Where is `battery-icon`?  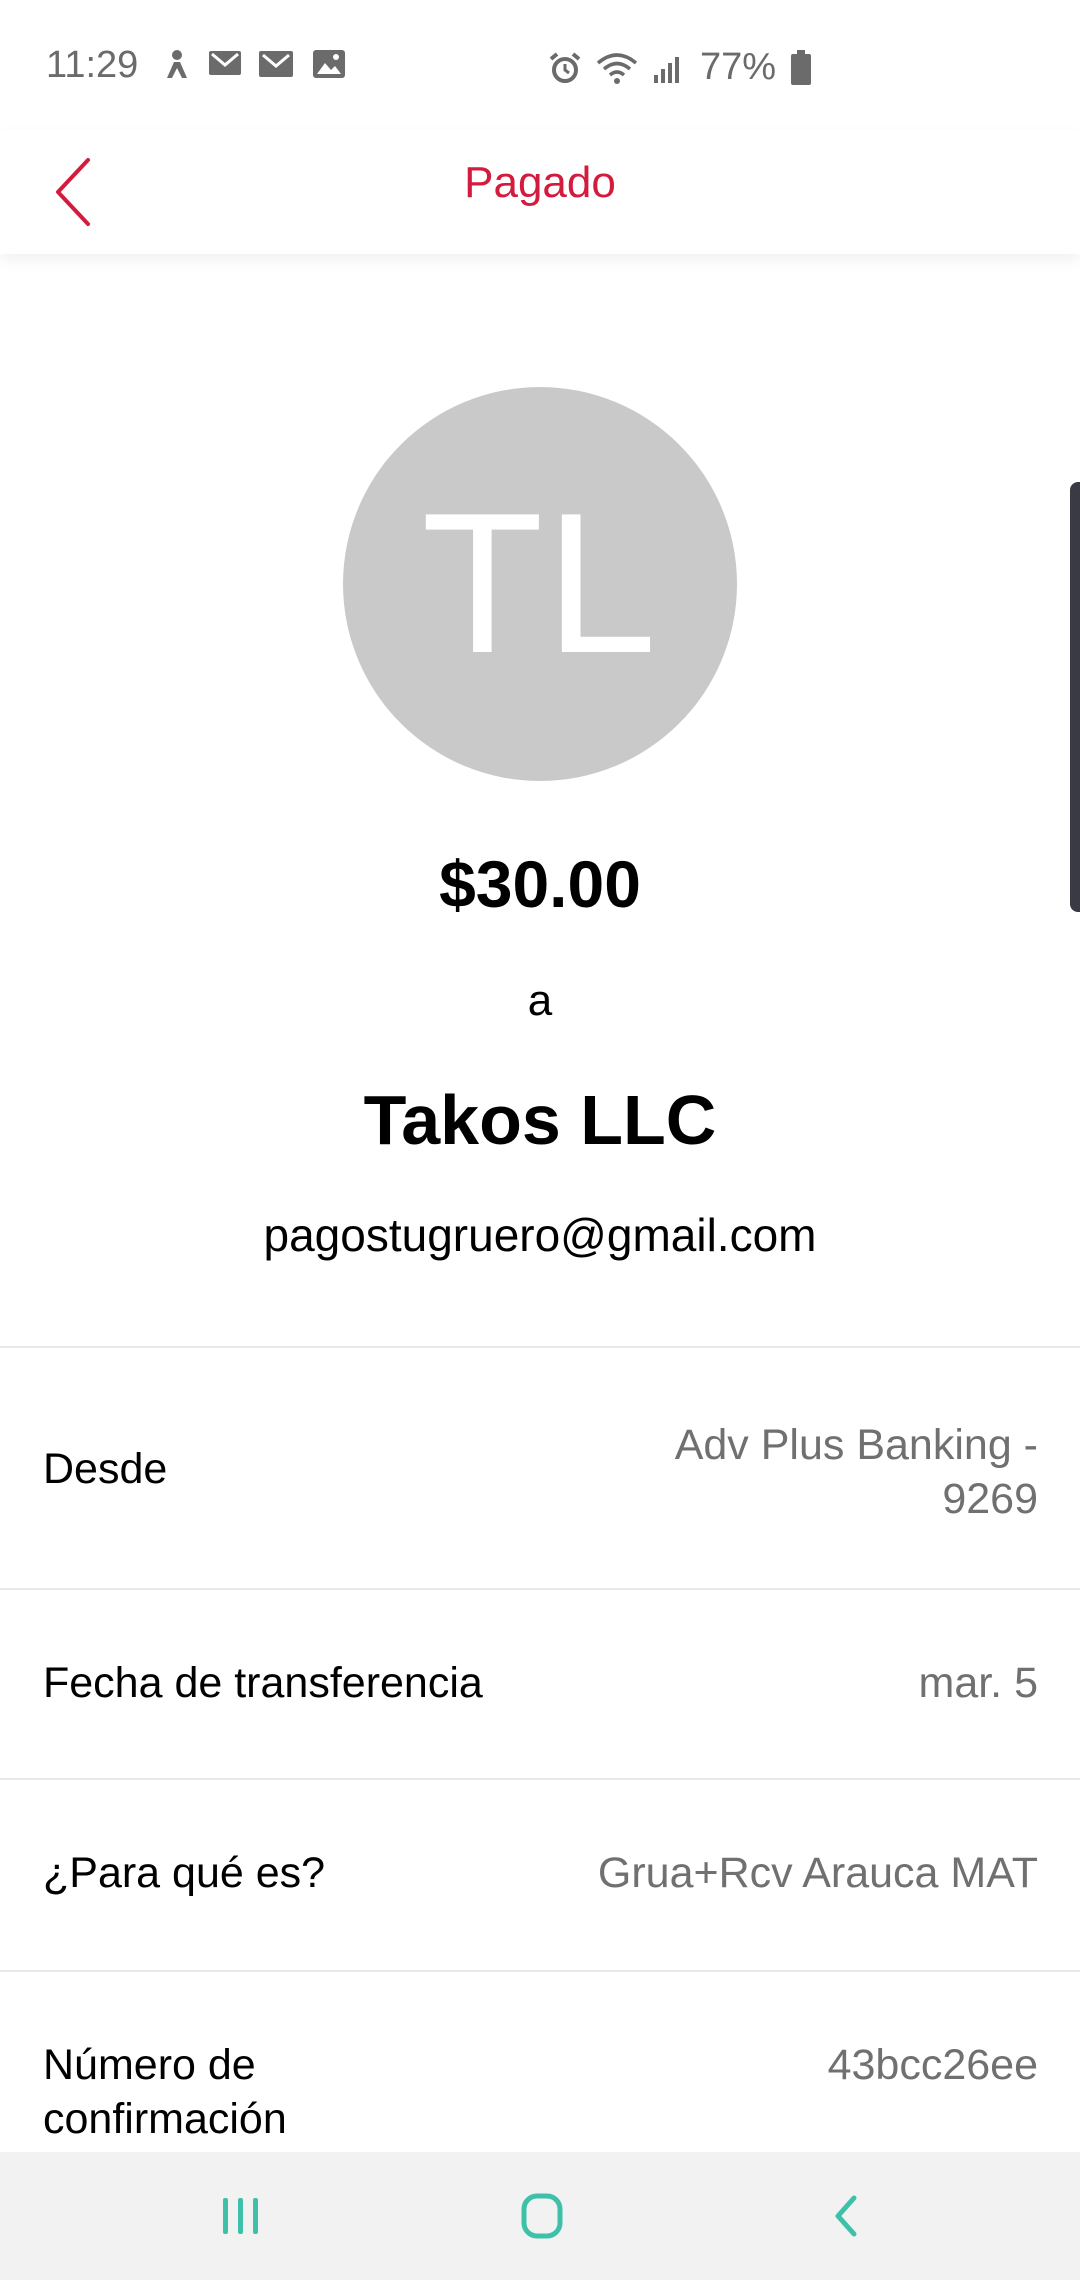
battery-icon is located at coordinates (801, 67).